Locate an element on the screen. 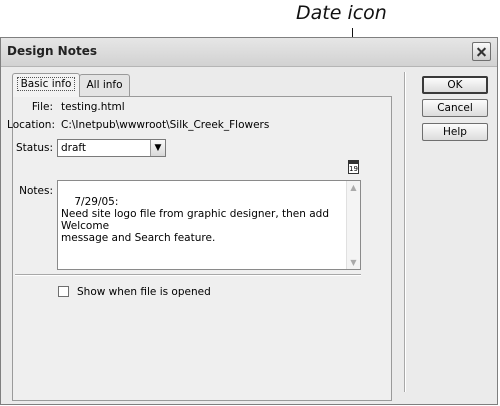  show-when-opened-label: Show when file is opened is located at coordinates (144, 292).